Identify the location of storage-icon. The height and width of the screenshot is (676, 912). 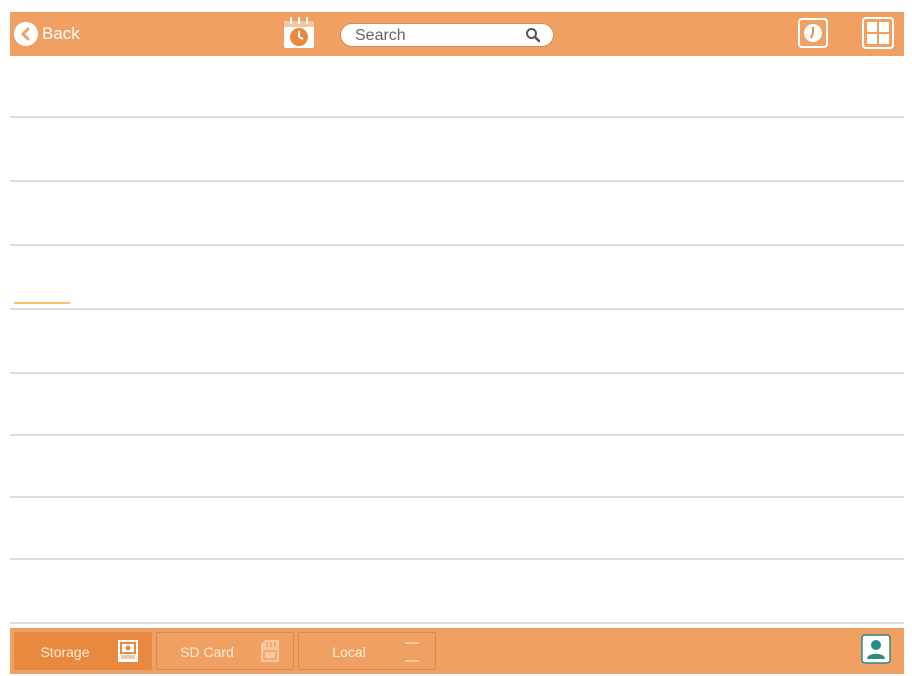
(128, 653).